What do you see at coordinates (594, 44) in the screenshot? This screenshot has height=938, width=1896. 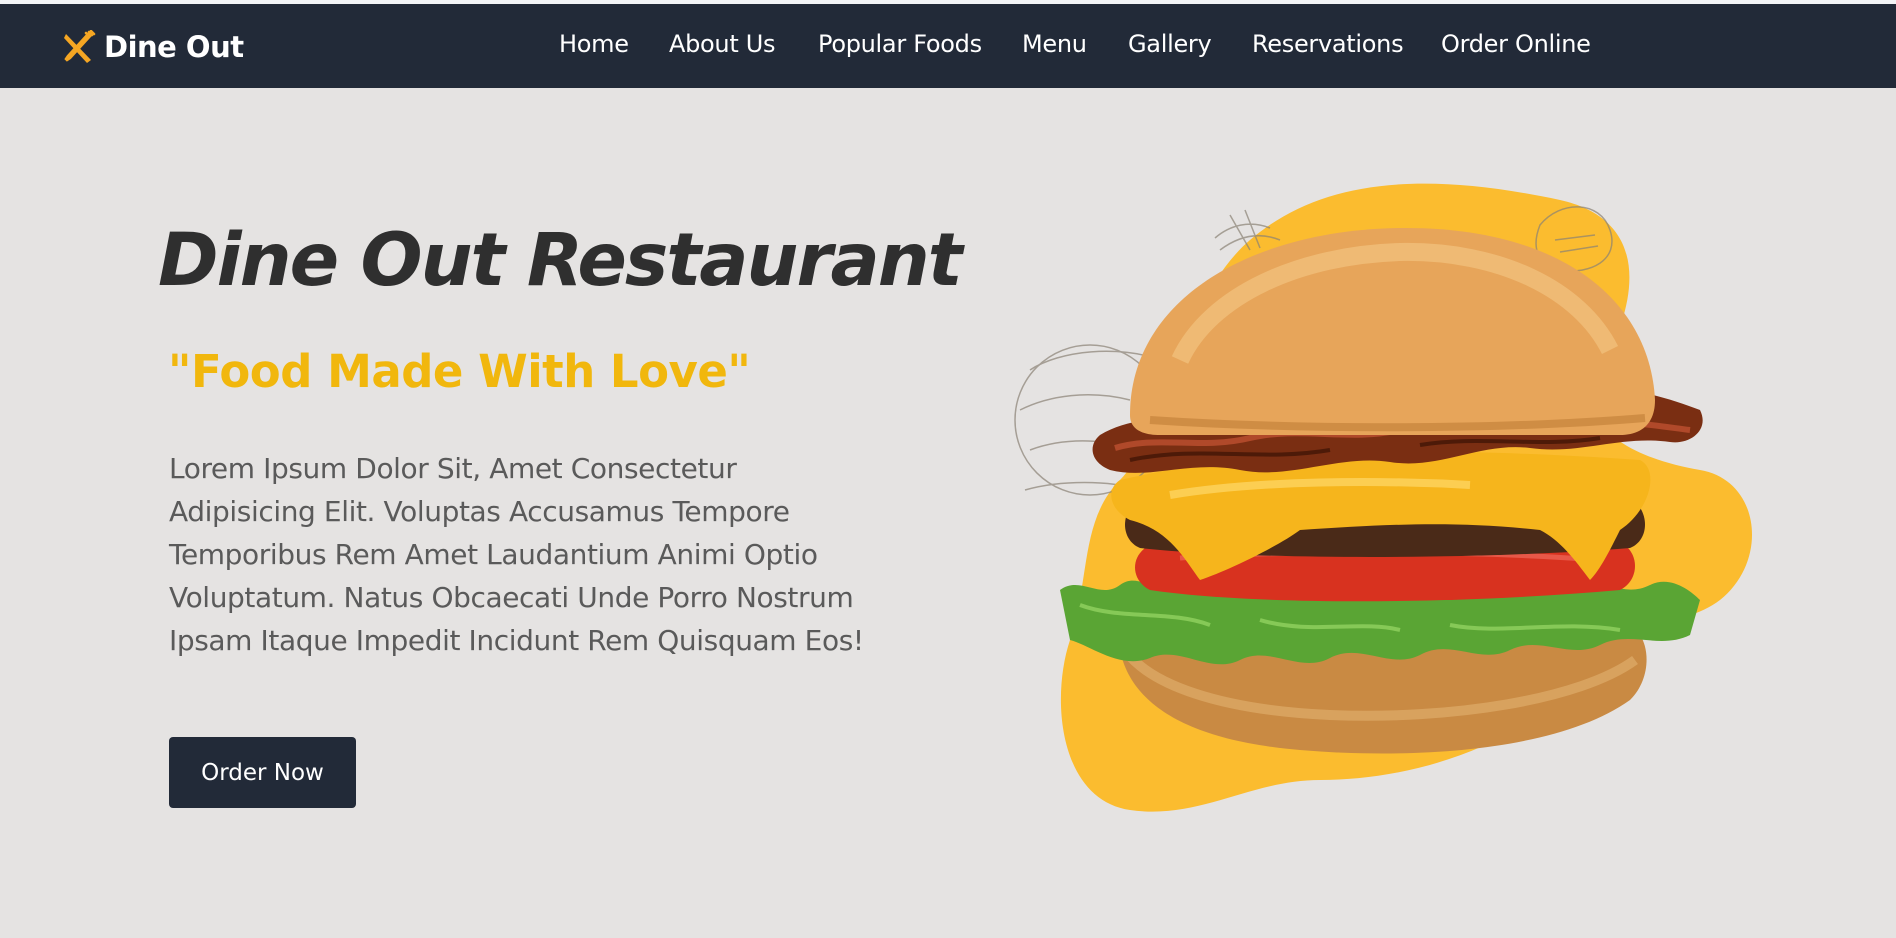 I see `nav-home: Home` at bounding box center [594, 44].